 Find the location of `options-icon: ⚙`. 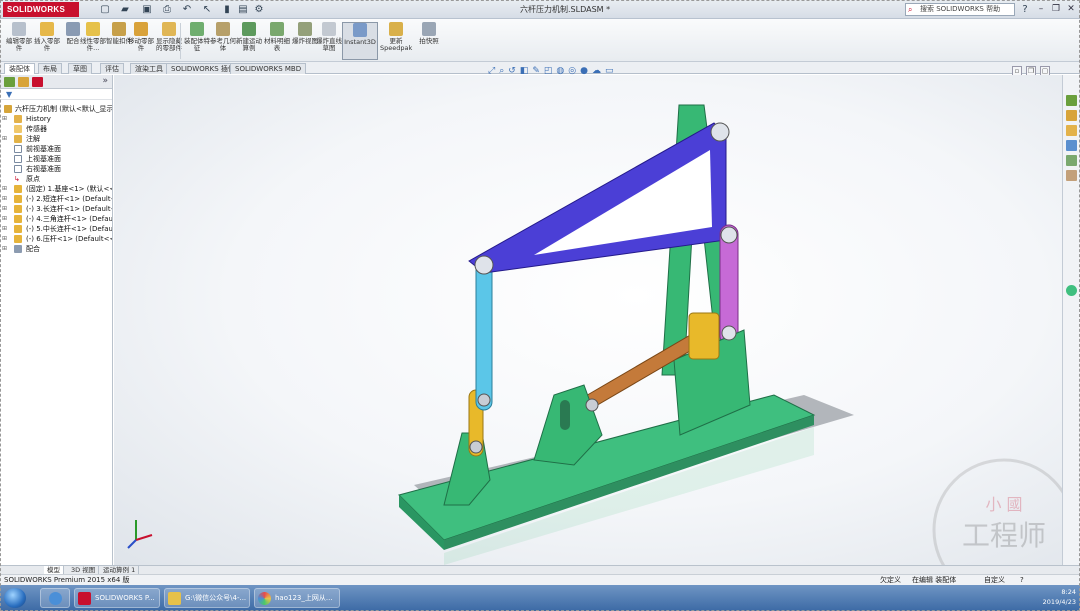

options-icon: ⚙ is located at coordinates (259, 9).